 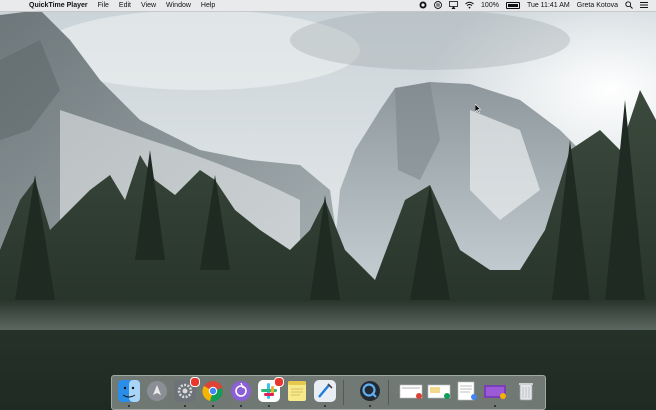 I want to click on menu-help: Help, so click(x=208, y=5).